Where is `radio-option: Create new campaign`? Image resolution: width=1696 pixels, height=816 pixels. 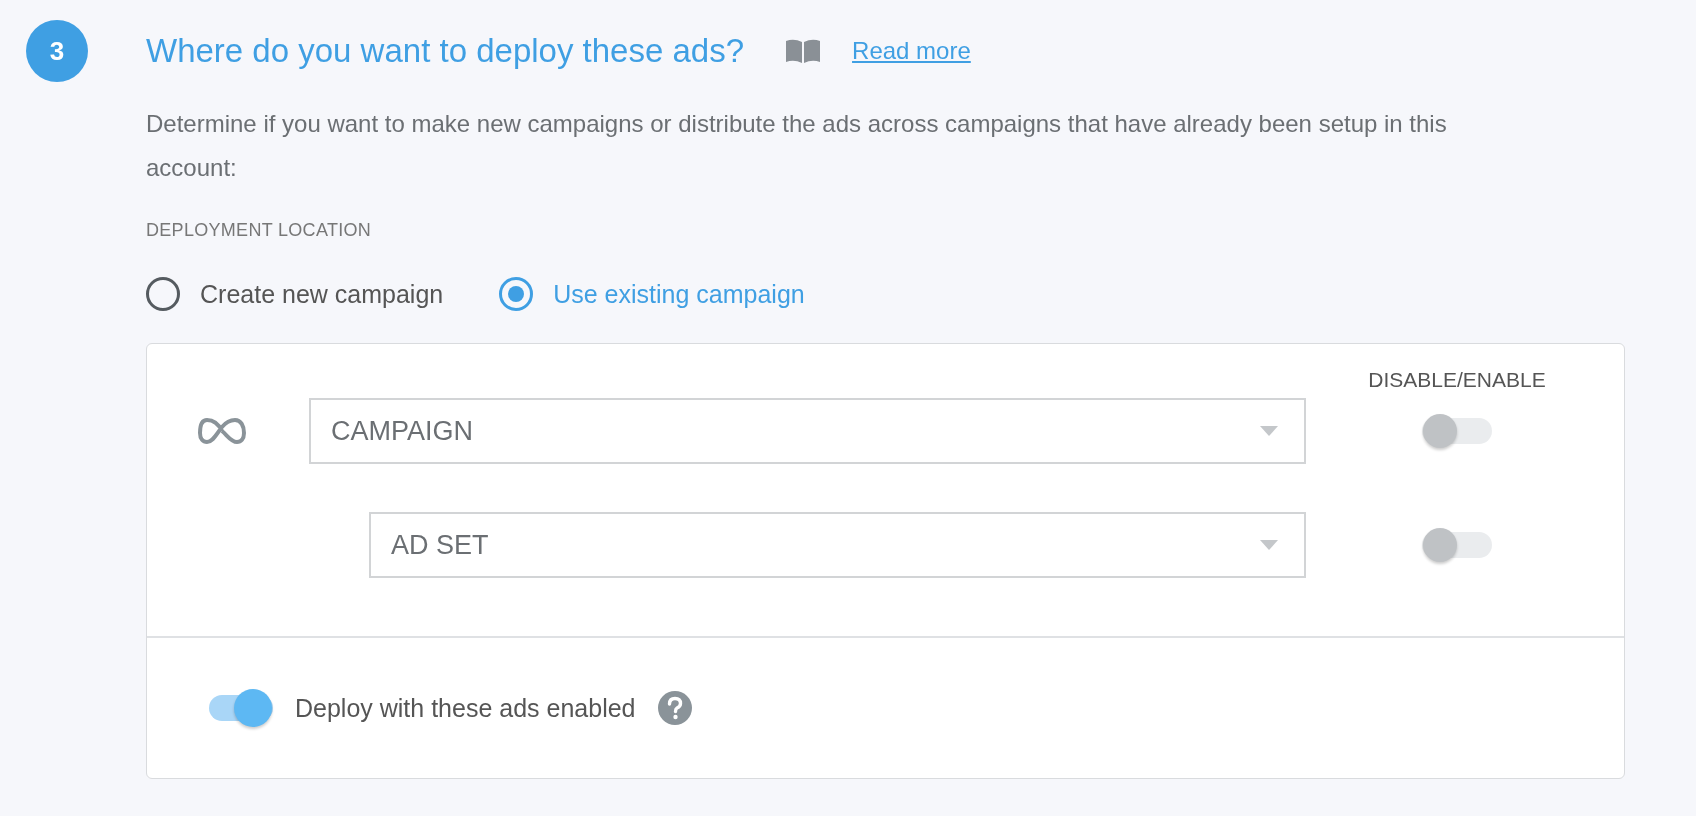 radio-option: Create new campaign is located at coordinates (295, 294).